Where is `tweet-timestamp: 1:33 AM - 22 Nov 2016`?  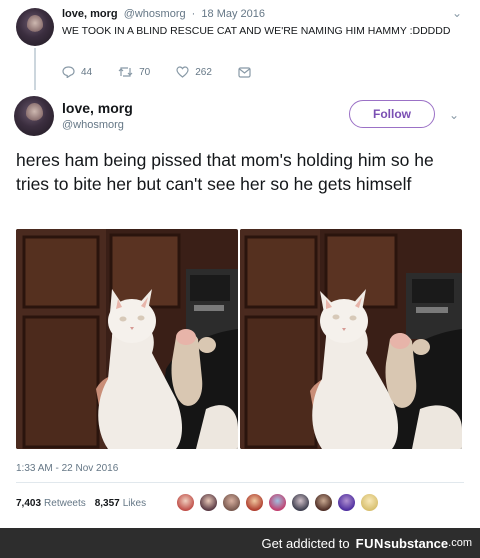
tweet-timestamp: 1:33 AM - 22 Nov 2016 is located at coordinates (67, 468).